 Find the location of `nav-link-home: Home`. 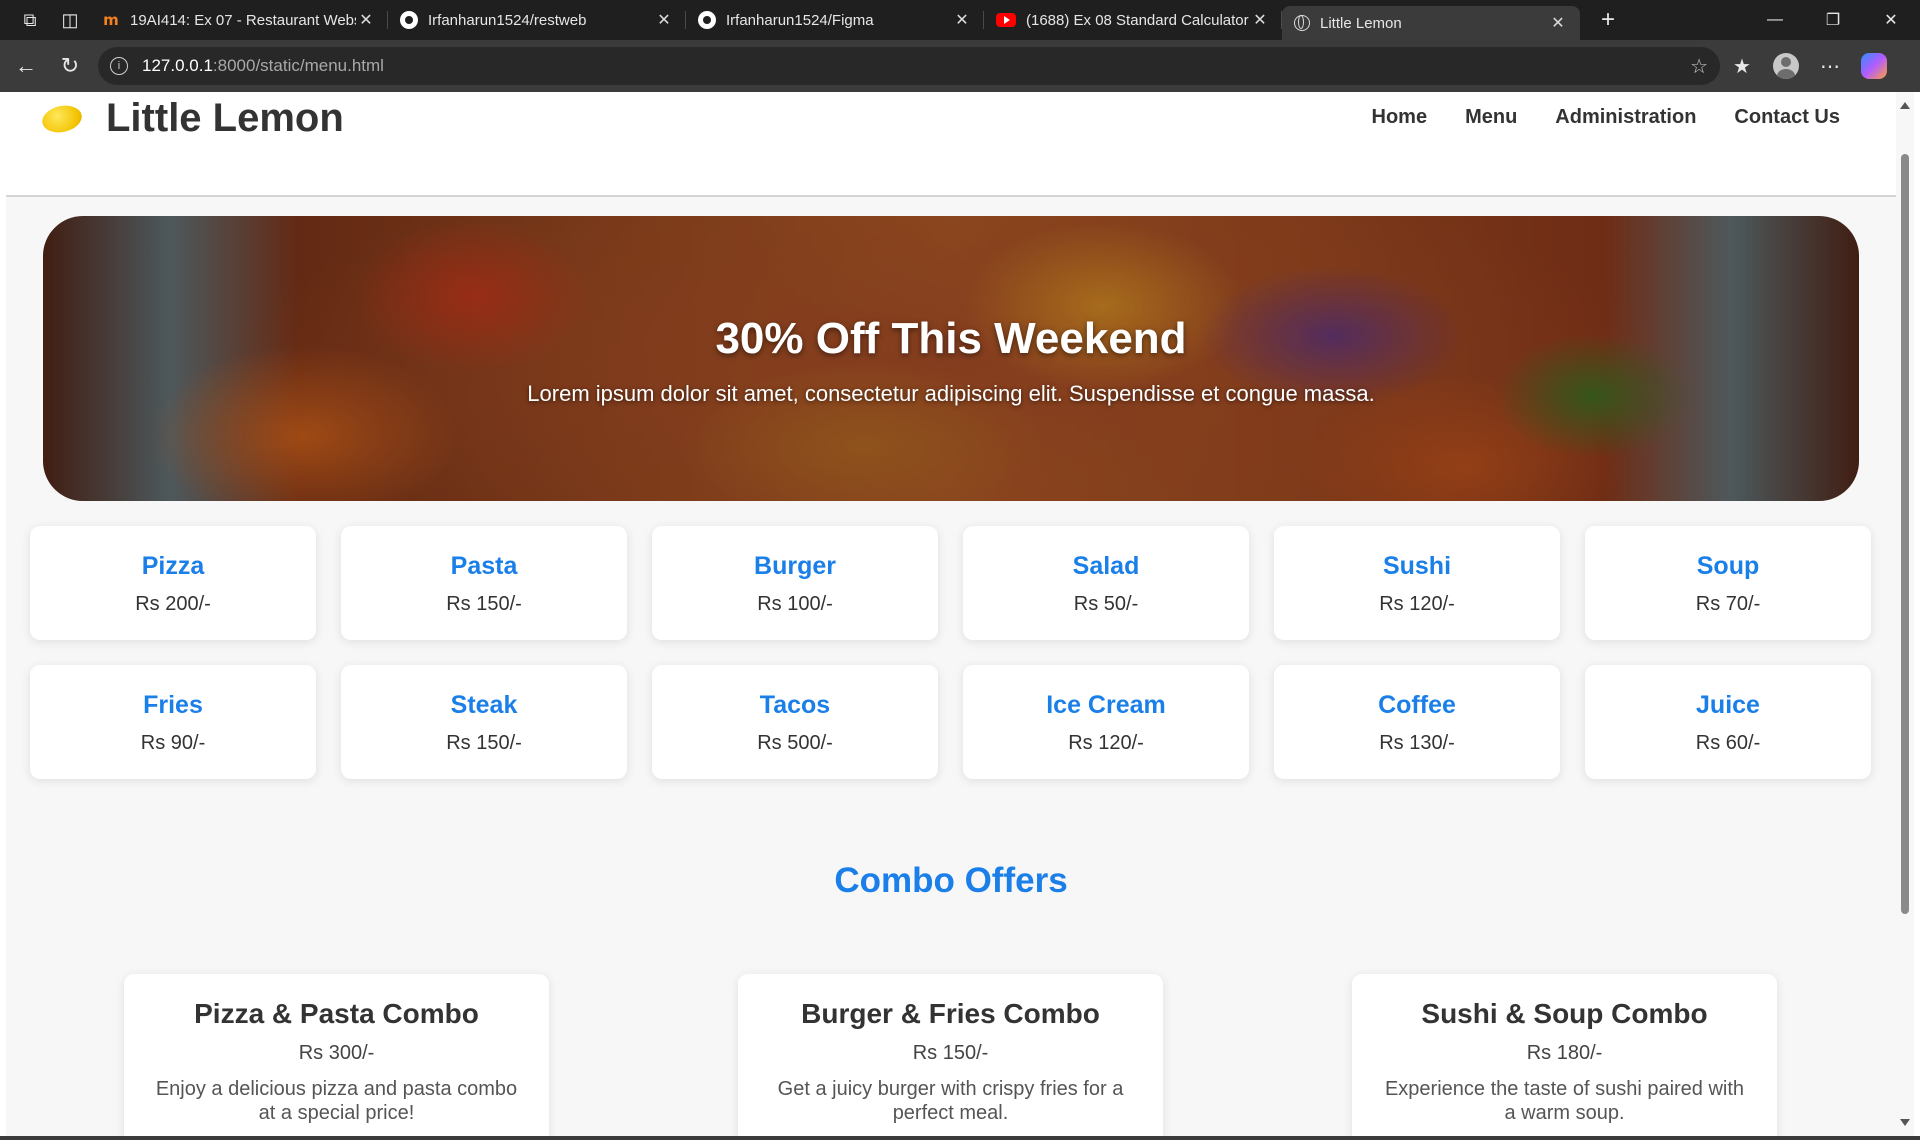

nav-link-home: Home is located at coordinates (1400, 117).